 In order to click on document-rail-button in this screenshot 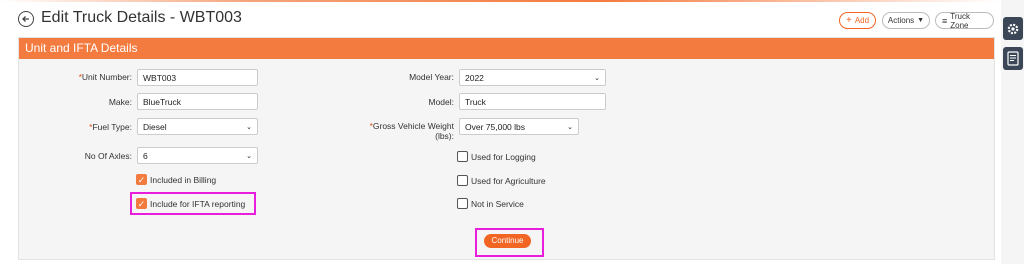, I will do `click(1013, 58)`.